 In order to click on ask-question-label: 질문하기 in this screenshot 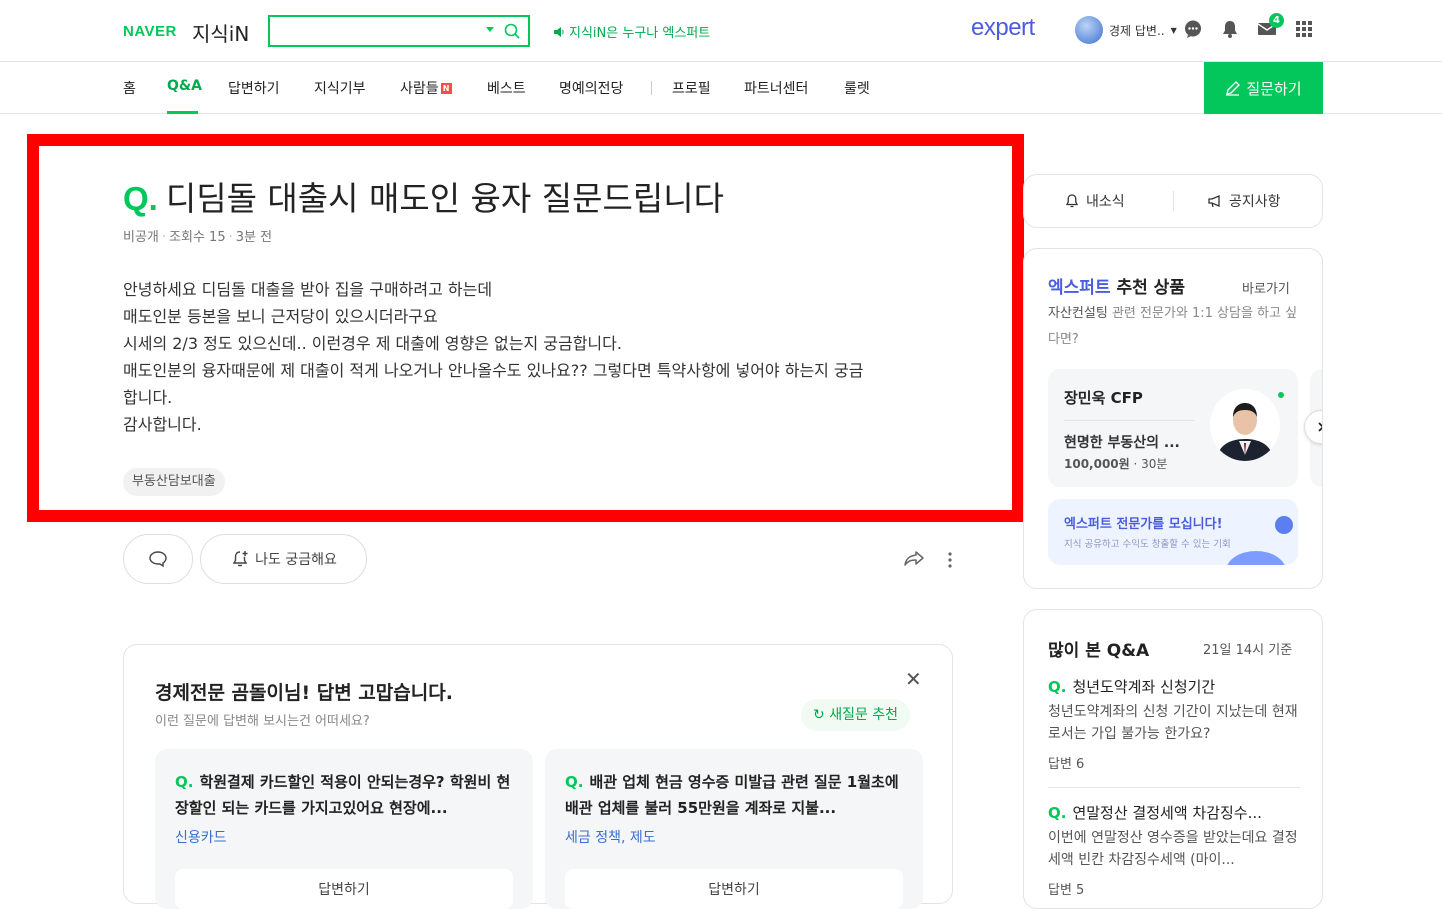, I will do `click(1274, 88)`.